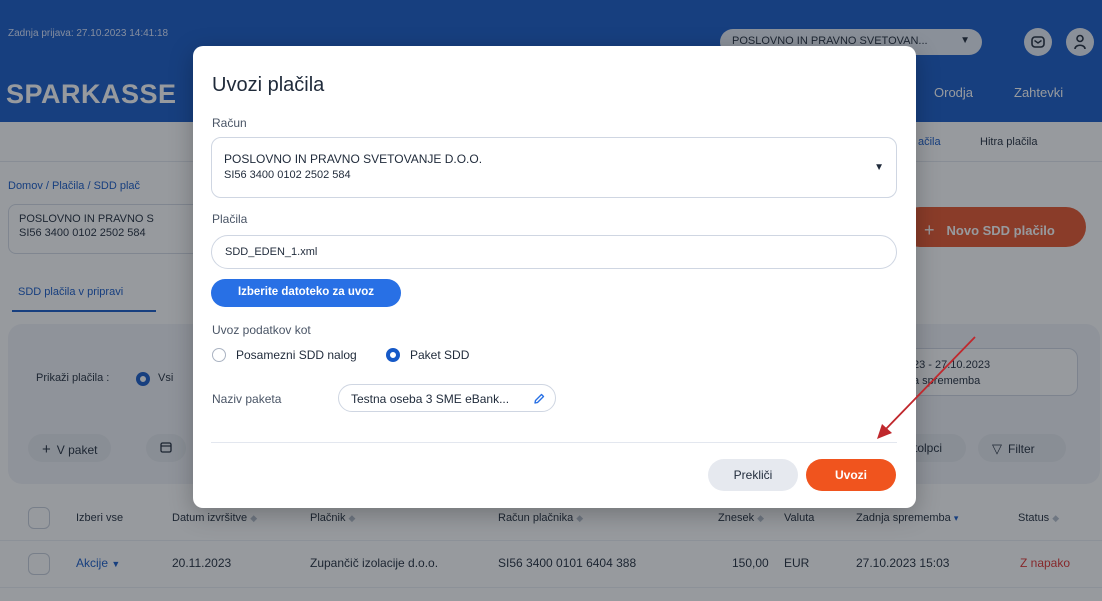  What do you see at coordinates (539, 400) in the screenshot?
I see `pencil-icon` at bounding box center [539, 400].